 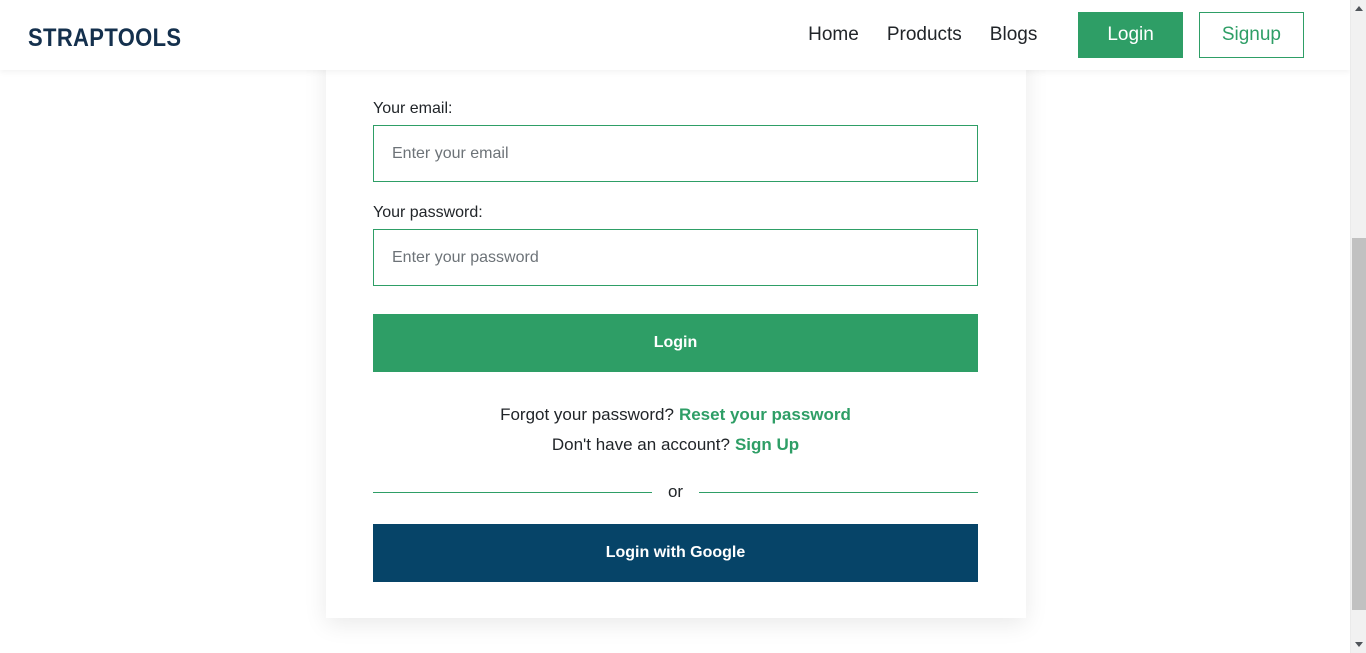 What do you see at coordinates (838, 492) in the screenshot?
I see `divider-line-right` at bounding box center [838, 492].